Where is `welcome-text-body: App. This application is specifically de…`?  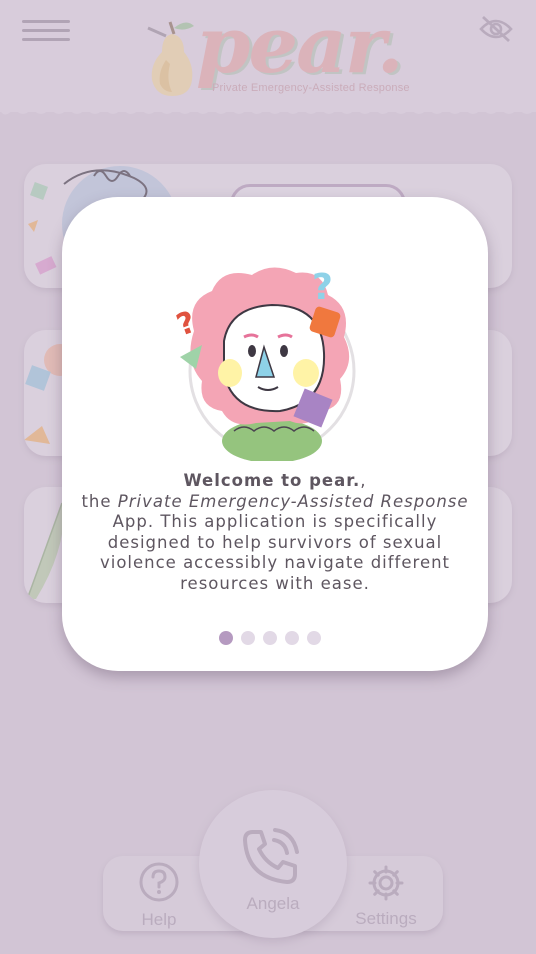 welcome-text-body: App. This application is specifically de… is located at coordinates (275, 552).